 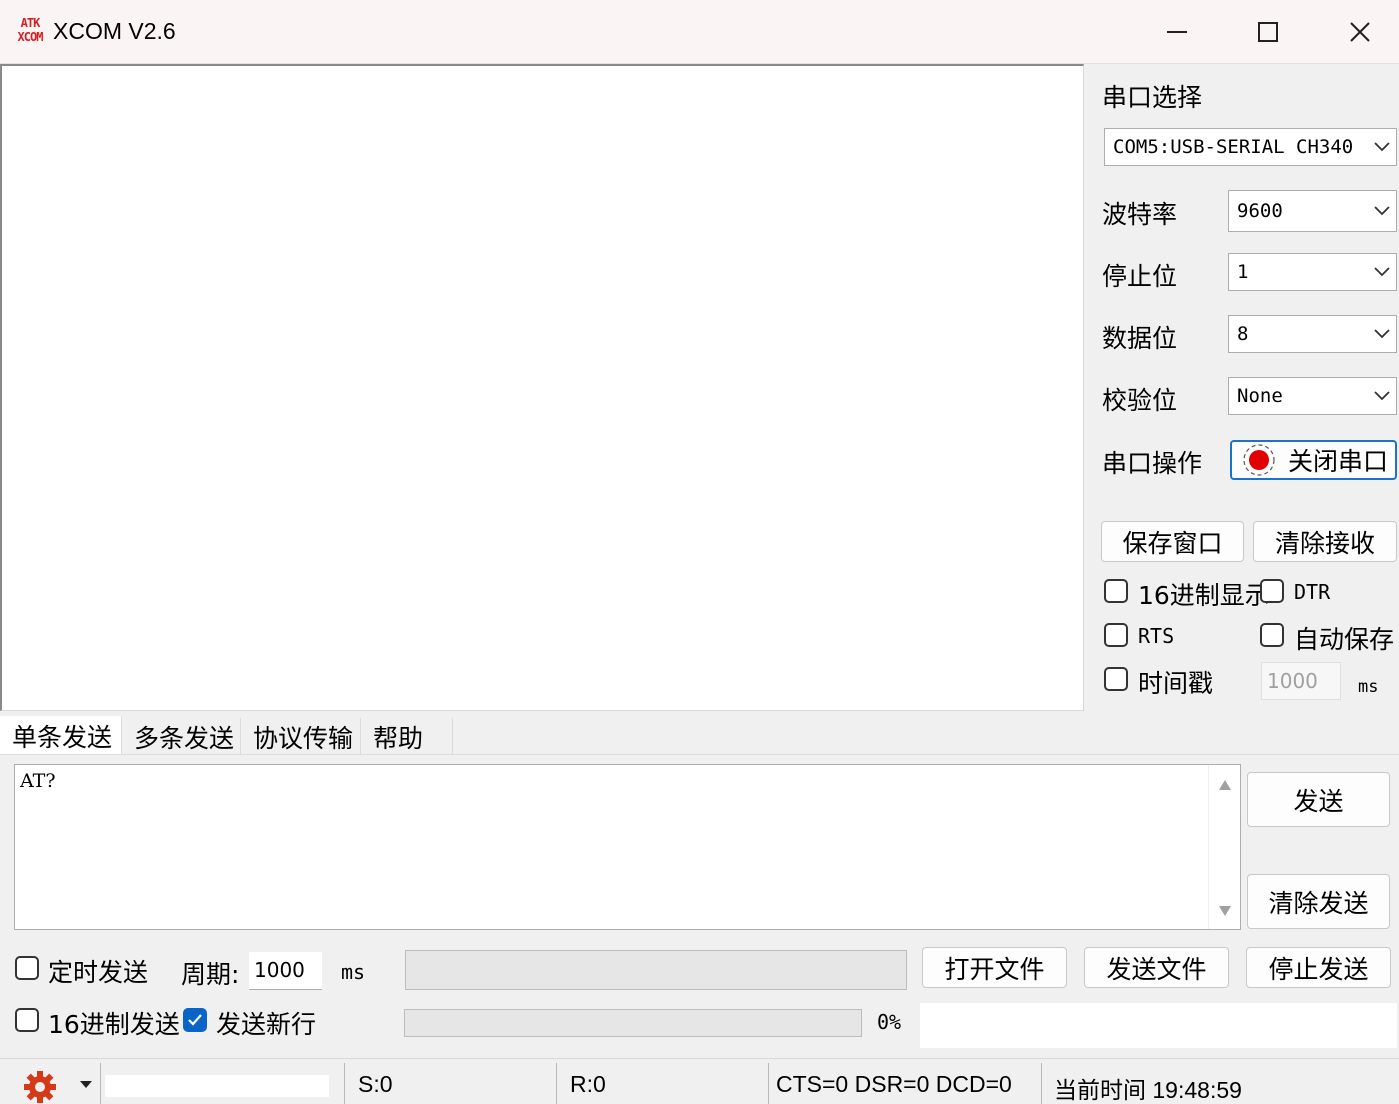 I want to click on stop-bits-label: 停止位, so click(x=1140, y=276).